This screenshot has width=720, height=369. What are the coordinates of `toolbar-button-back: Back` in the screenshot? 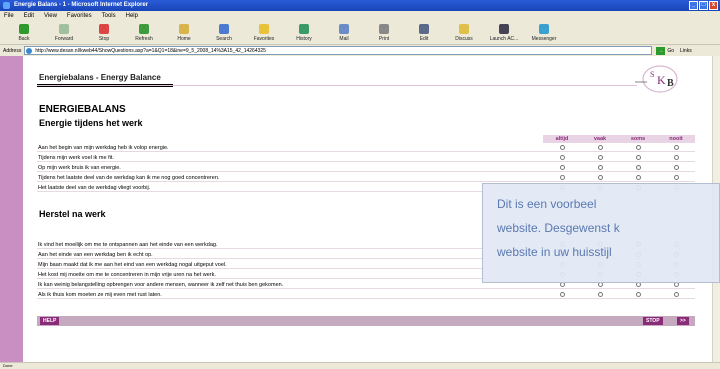 It's located at (24, 34).